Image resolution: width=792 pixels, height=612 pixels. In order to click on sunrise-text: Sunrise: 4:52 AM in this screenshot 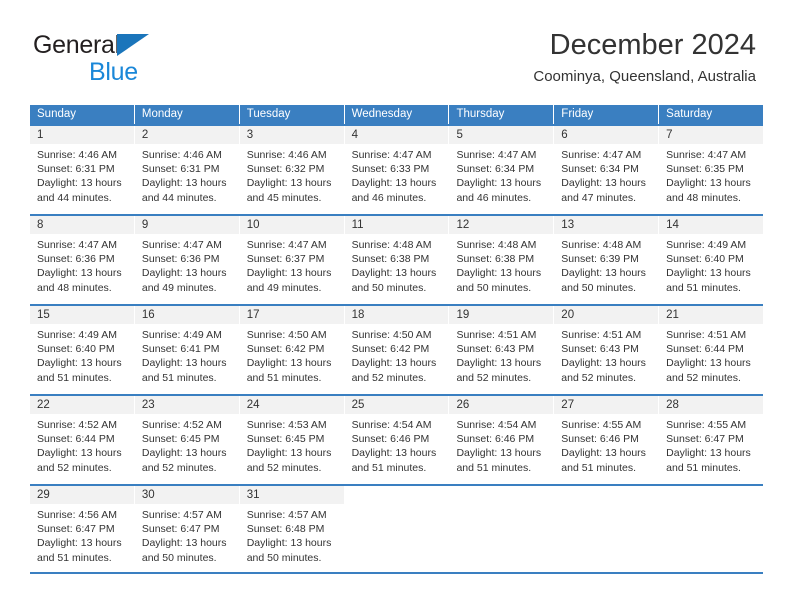, I will do `click(181, 425)`.